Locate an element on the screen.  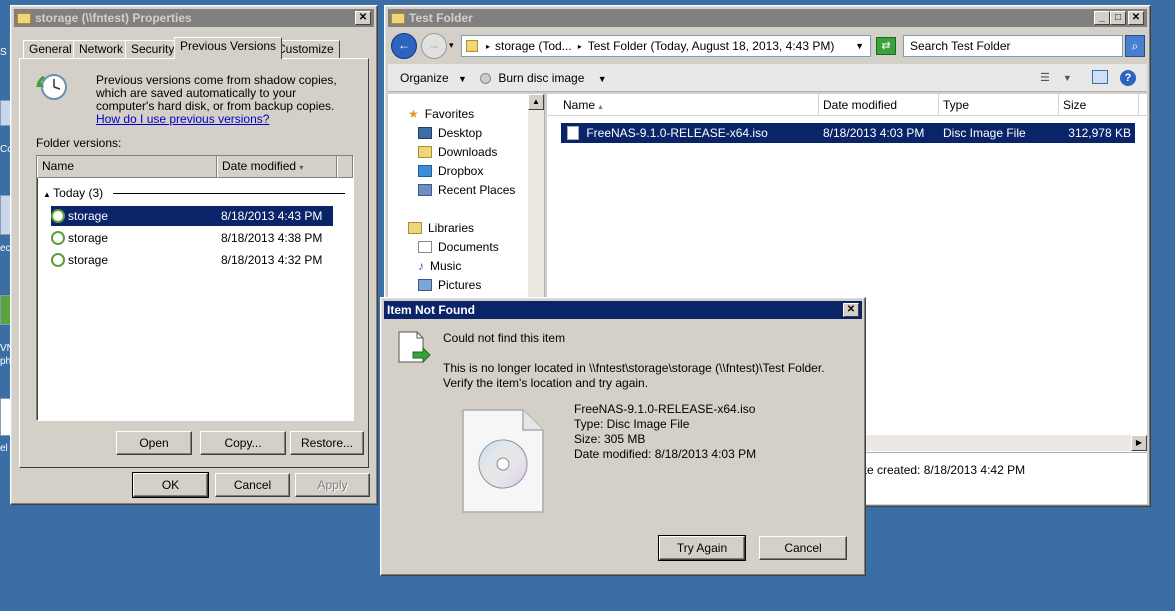
dropbox-icon is located at coordinates (425, 171).